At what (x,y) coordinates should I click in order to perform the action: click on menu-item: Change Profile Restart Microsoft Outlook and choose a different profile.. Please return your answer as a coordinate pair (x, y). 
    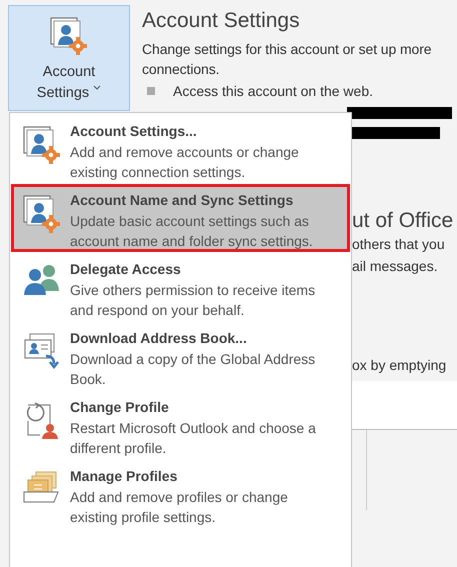
    Looking at the image, I should click on (180, 425).